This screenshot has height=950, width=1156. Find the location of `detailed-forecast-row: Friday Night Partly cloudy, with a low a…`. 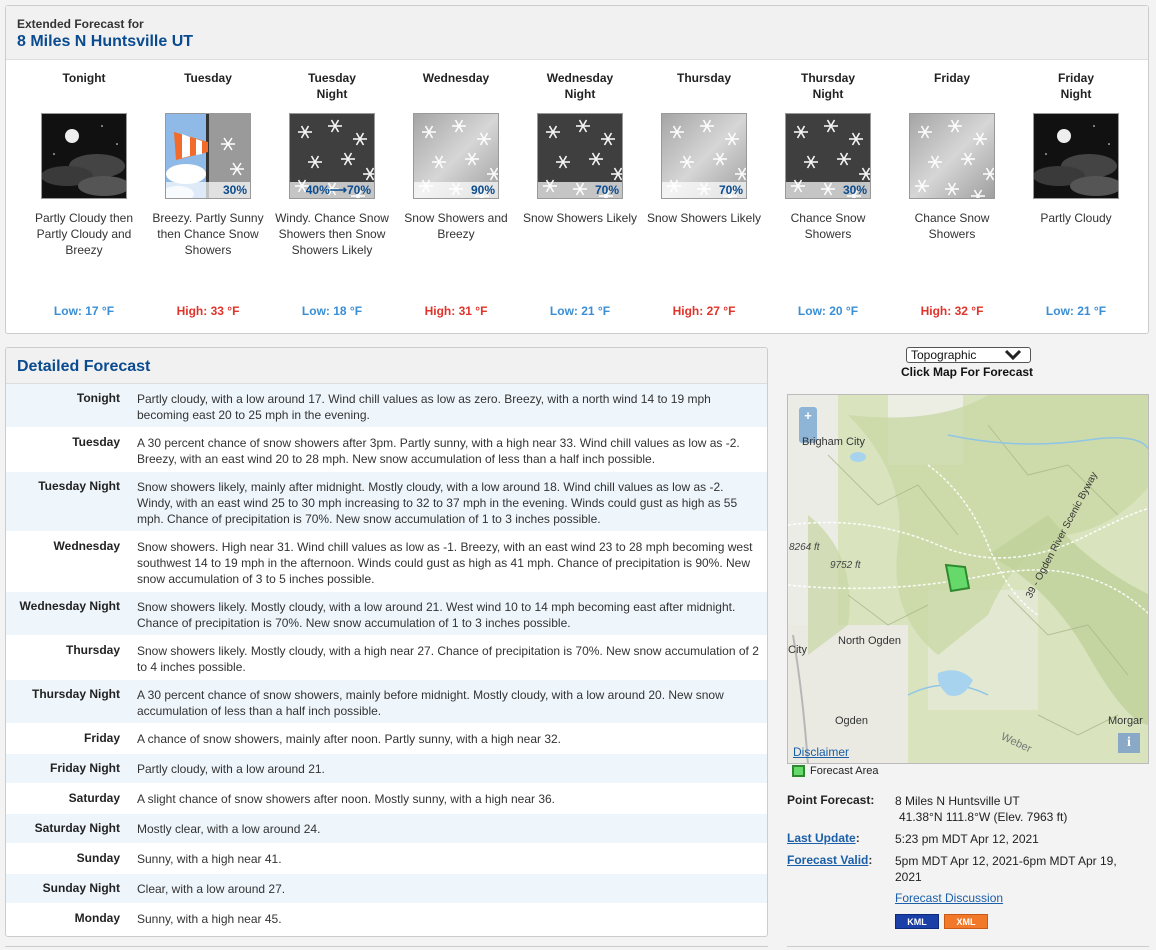

detailed-forecast-row: Friday Night Partly cloudy, with a low a… is located at coordinates (386, 769).